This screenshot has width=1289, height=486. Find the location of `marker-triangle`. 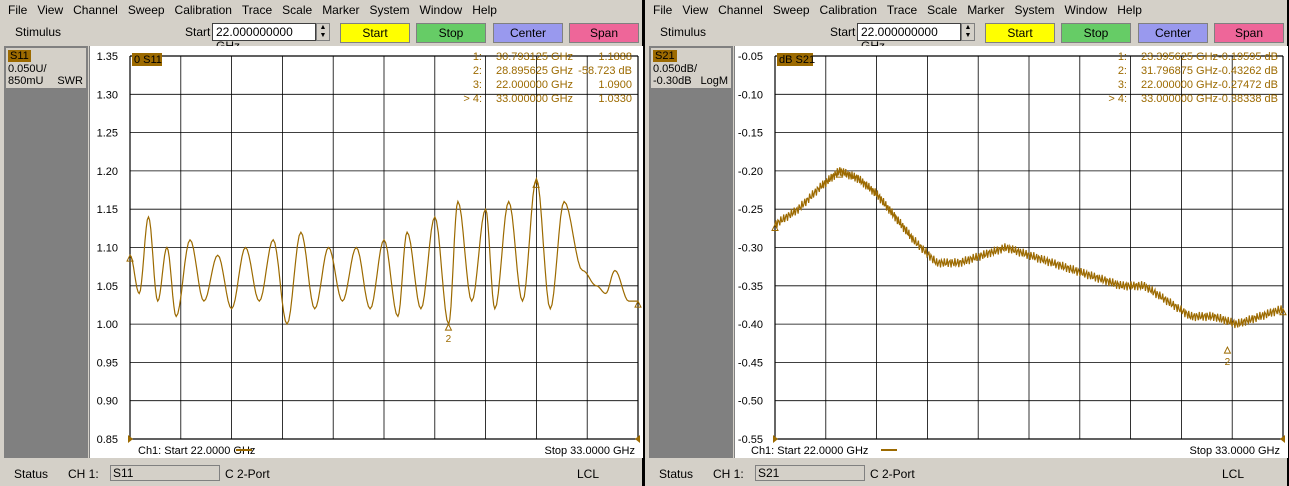

marker-triangle is located at coordinates (1227, 349).